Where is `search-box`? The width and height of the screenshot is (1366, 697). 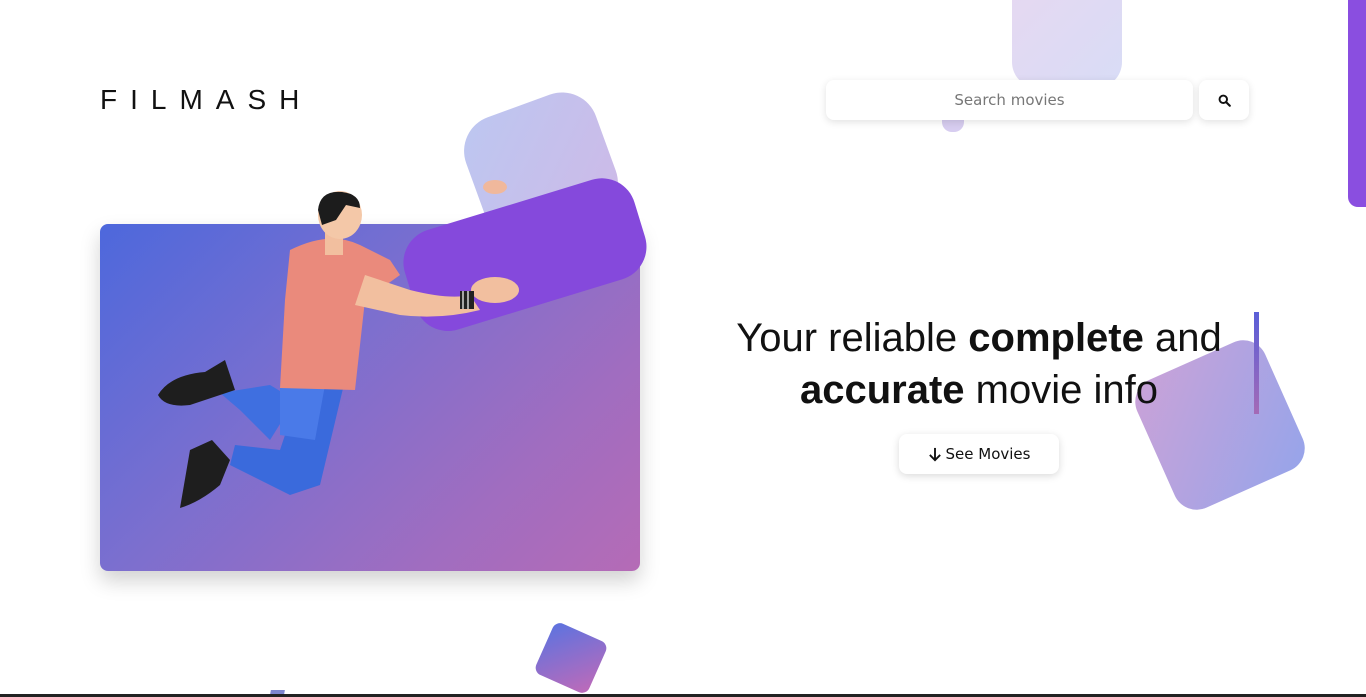
search-box is located at coordinates (1009, 100).